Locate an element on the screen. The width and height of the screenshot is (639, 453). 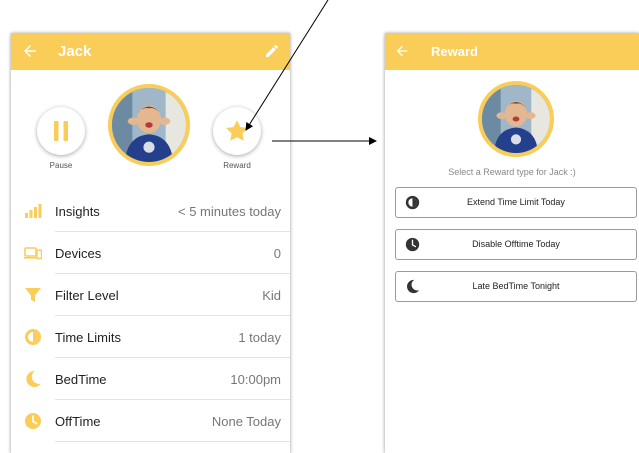
row-label: OffTime is located at coordinates (78, 421).